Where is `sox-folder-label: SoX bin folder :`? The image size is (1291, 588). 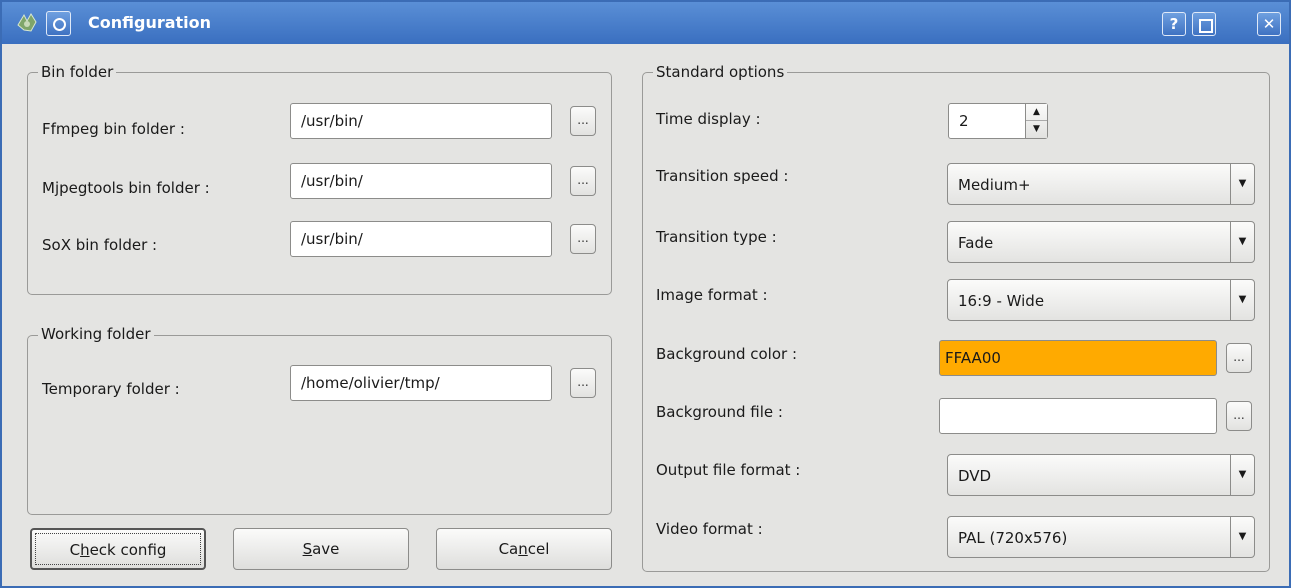
sox-folder-label: SoX bin folder : is located at coordinates (100, 245).